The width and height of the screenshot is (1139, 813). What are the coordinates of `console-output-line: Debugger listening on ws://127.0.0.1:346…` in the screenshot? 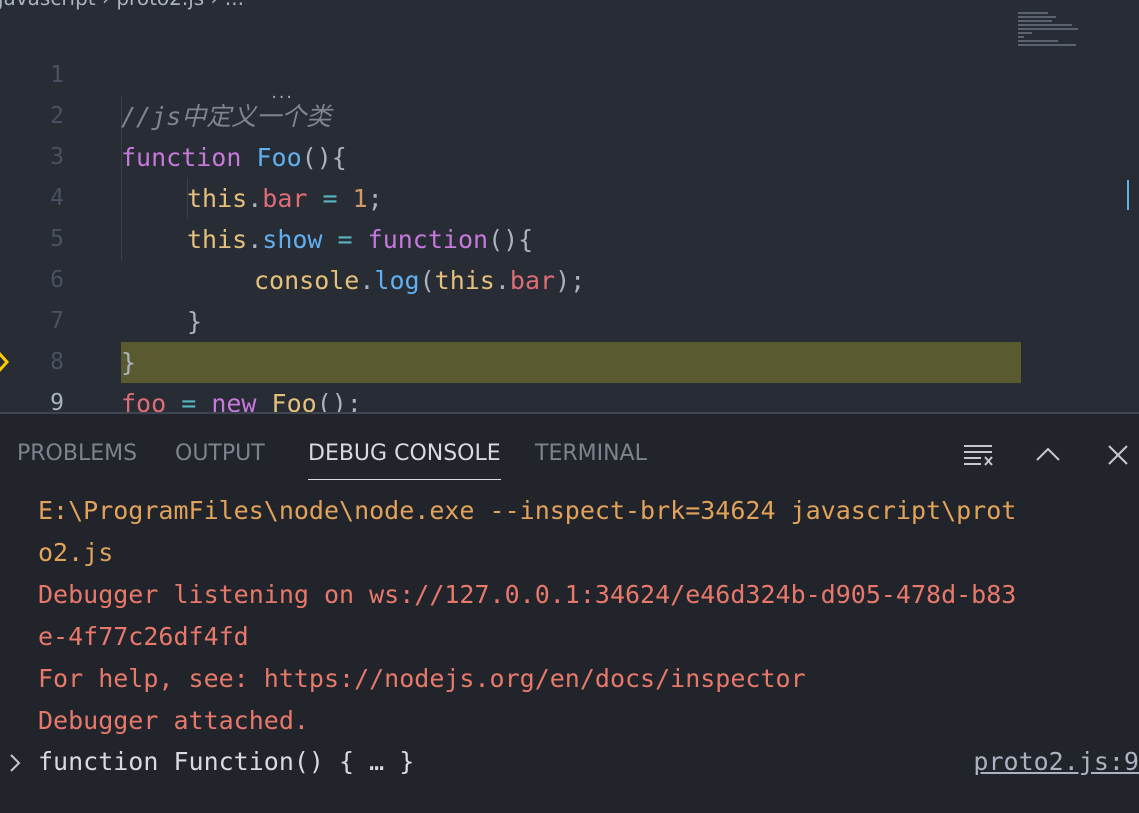 It's located at (527, 594).